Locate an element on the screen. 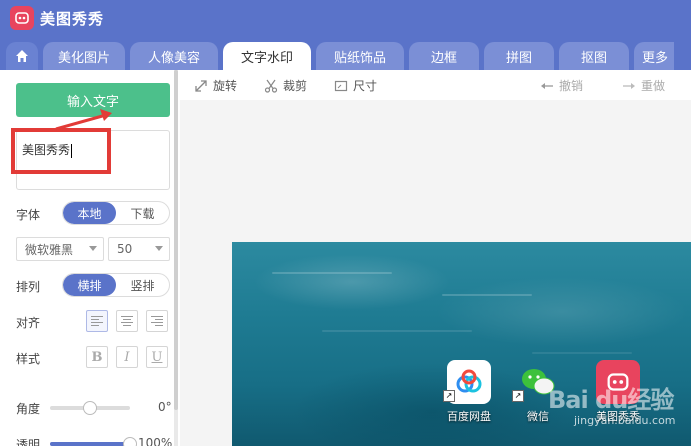 This screenshot has height=446, width=691. angle-slider is located at coordinates (90, 408).